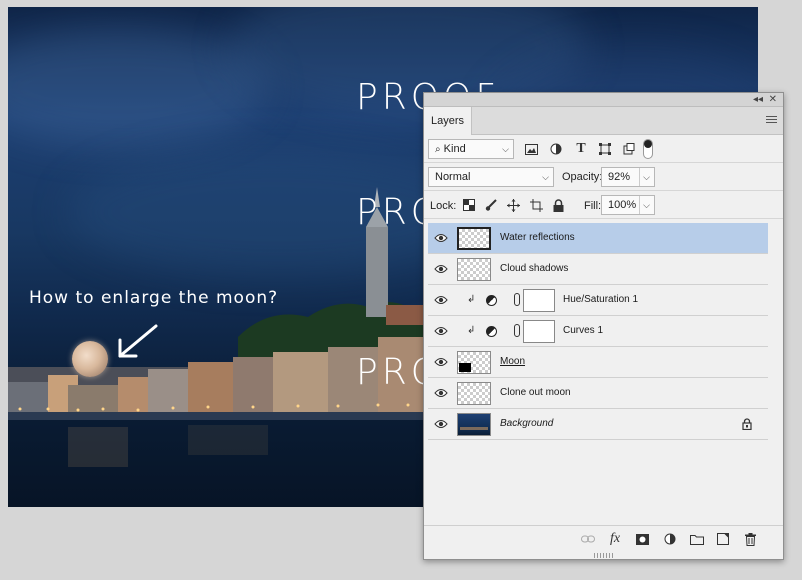  I want to click on arrow-icon, so click(138, 341).